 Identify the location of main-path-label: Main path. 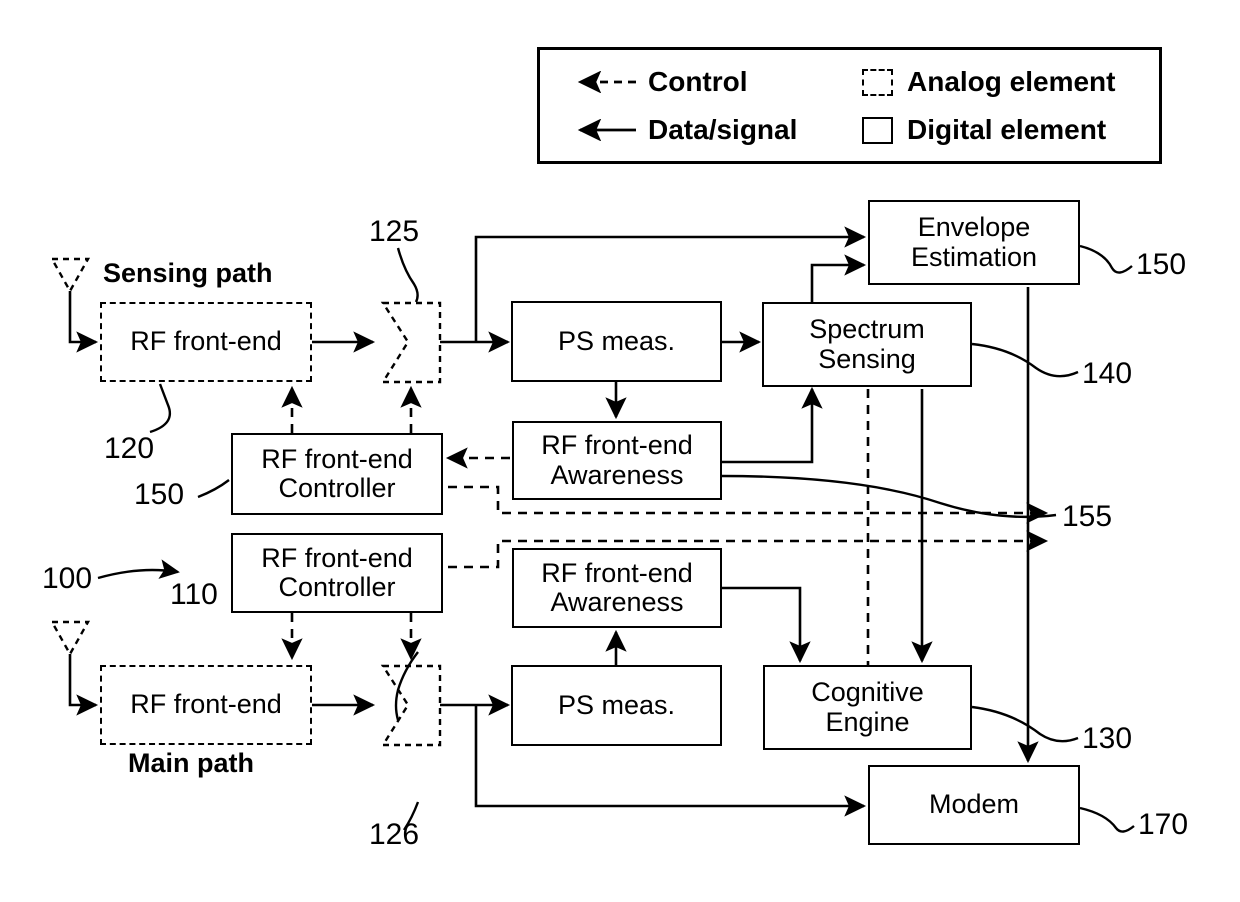
(191, 763).